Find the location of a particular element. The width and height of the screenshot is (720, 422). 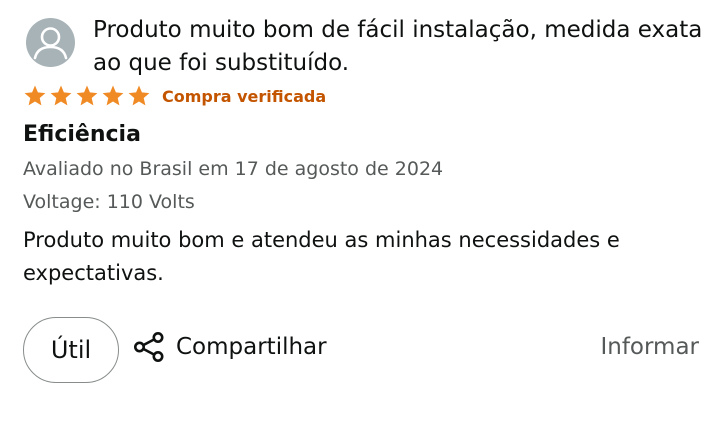

review-title: Eficiência is located at coordinates (82, 135).